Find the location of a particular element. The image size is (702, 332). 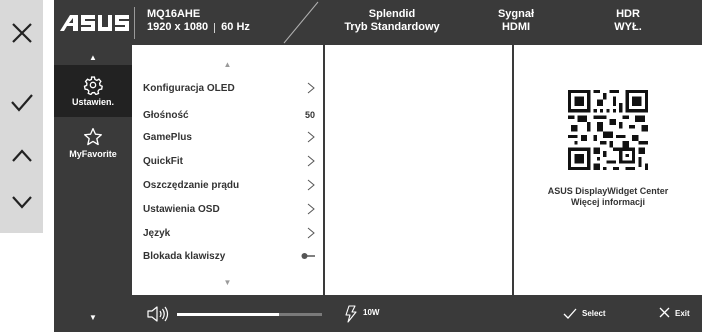

category-settings: Ustawien. is located at coordinates (93, 91).